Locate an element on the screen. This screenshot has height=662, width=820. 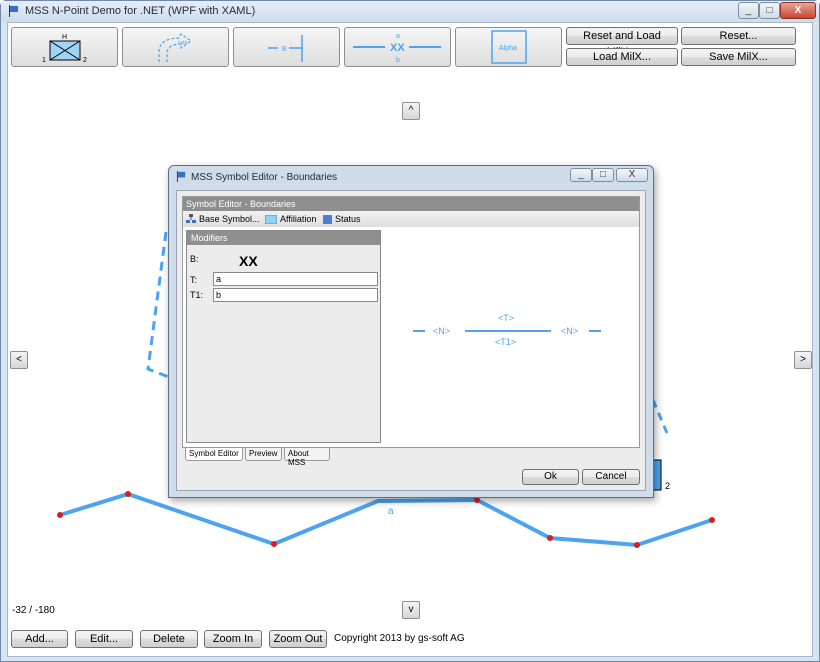
status-tool: Status is located at coordinates (342, 219).